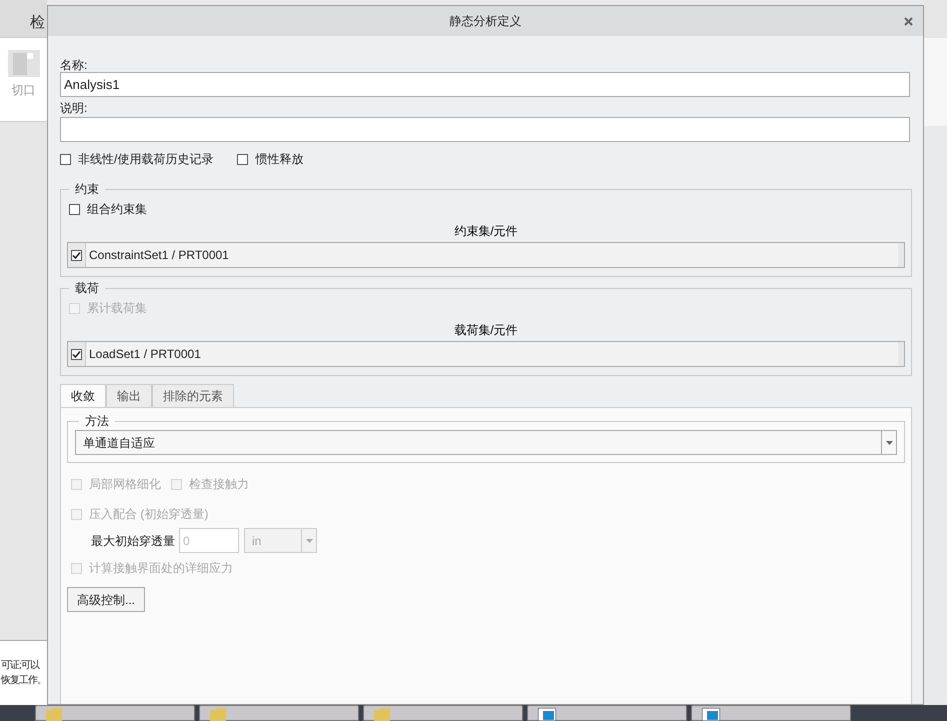  What do you see at coordinates (24, 681) in the screenshot?
I see `message-text: 恢复工作。` at bounding box center [24, 681].